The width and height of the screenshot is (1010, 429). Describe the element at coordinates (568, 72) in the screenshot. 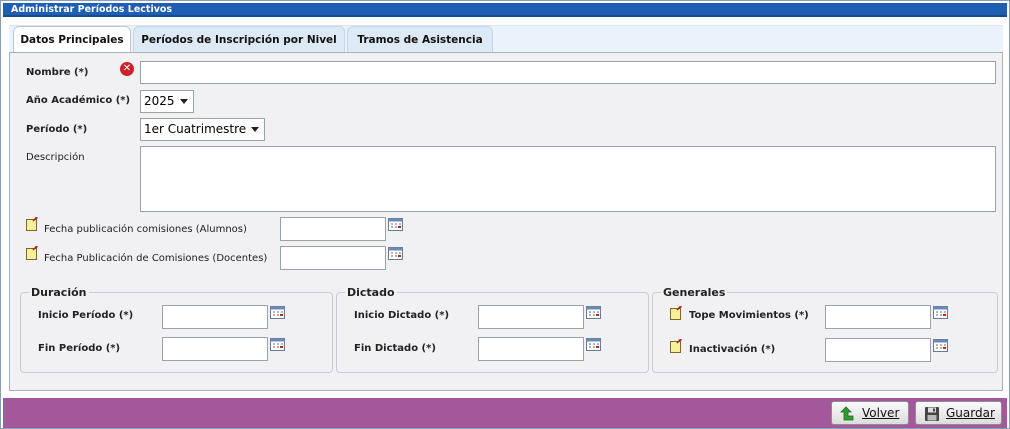

I see `nombre-input` at that location.